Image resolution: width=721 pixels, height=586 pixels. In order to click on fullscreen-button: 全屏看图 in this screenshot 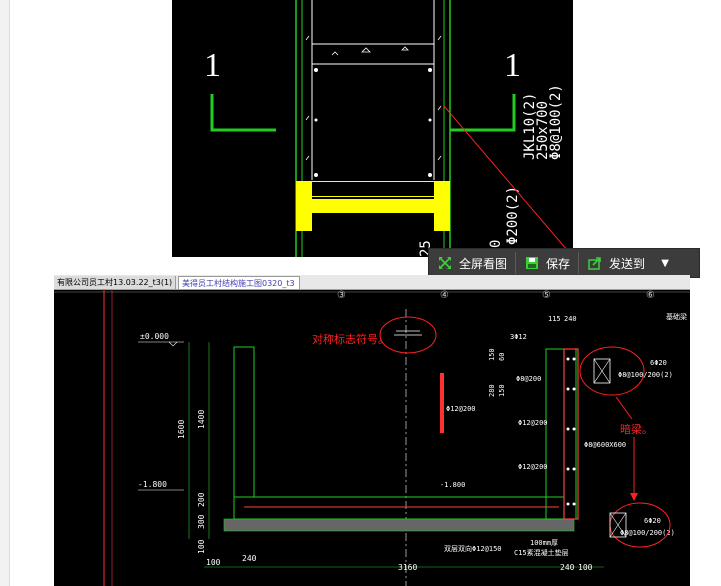, I will do `click(472, 263)`.